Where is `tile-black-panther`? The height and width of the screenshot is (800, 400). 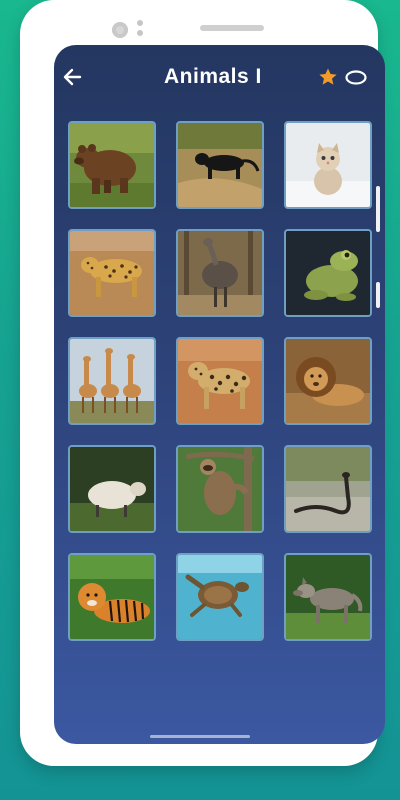 tile-black-panther is located at coordinates (220, 165).